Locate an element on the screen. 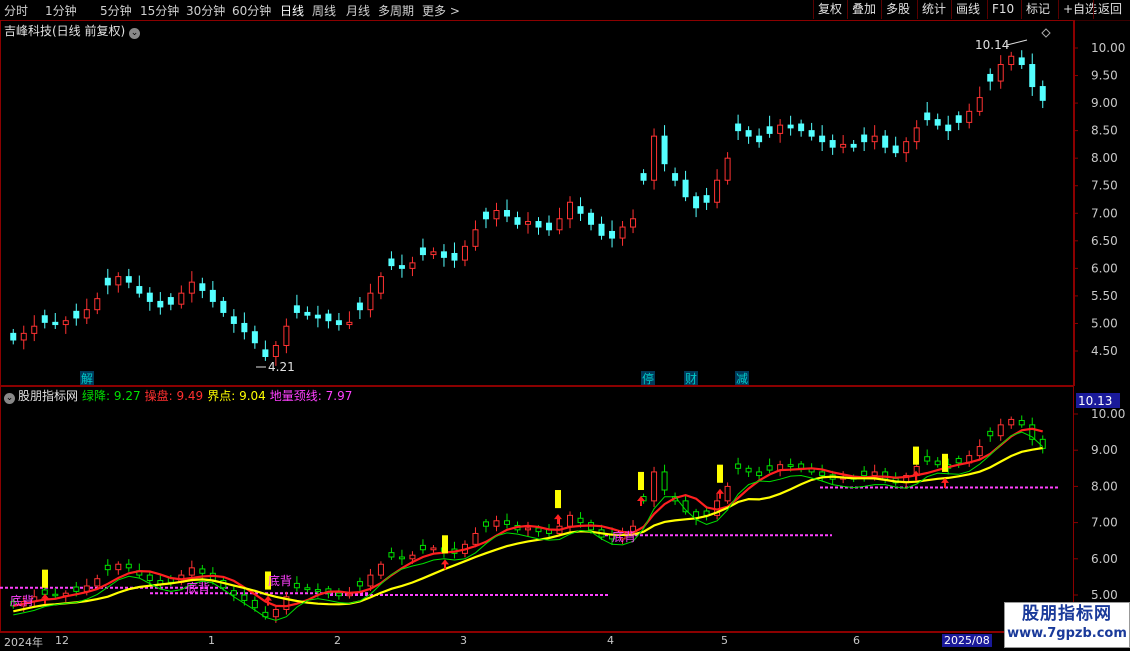 The height and width of the screenshot is (651, 1130). toolbar-button-0: 复权 is located at coordinates (827, 9).